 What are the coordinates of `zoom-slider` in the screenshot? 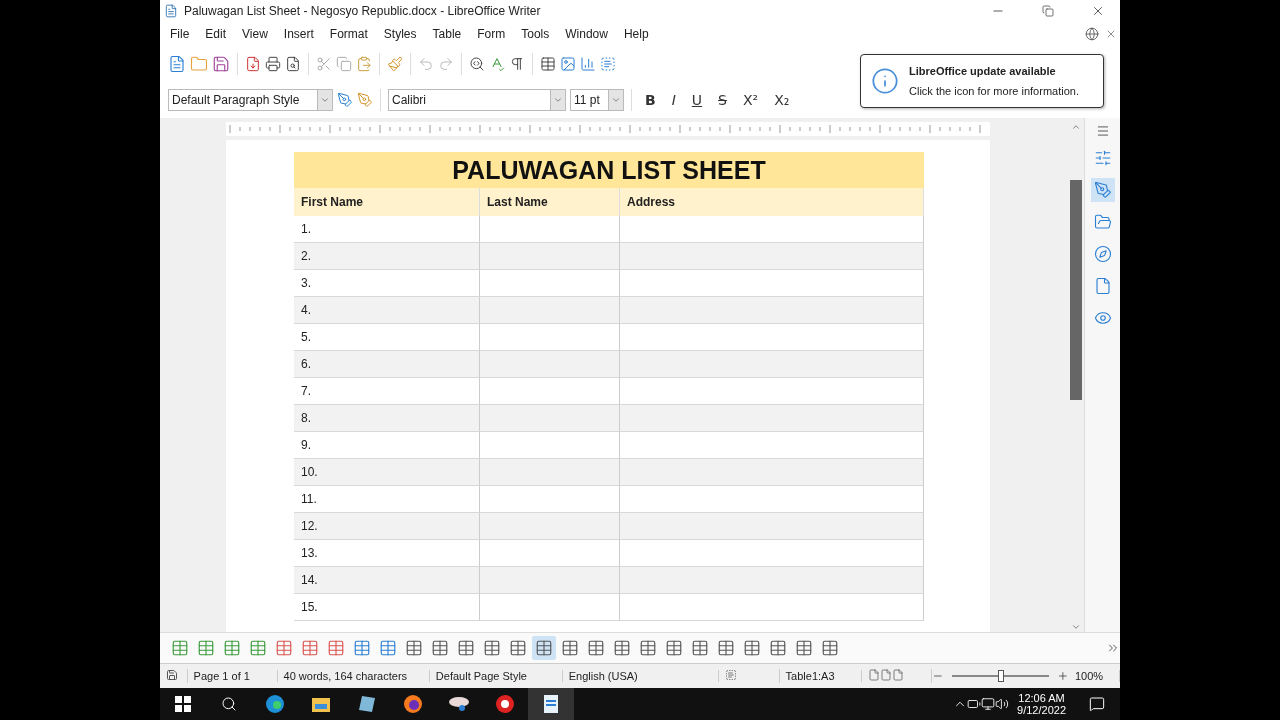 It's located at (1000, 676).